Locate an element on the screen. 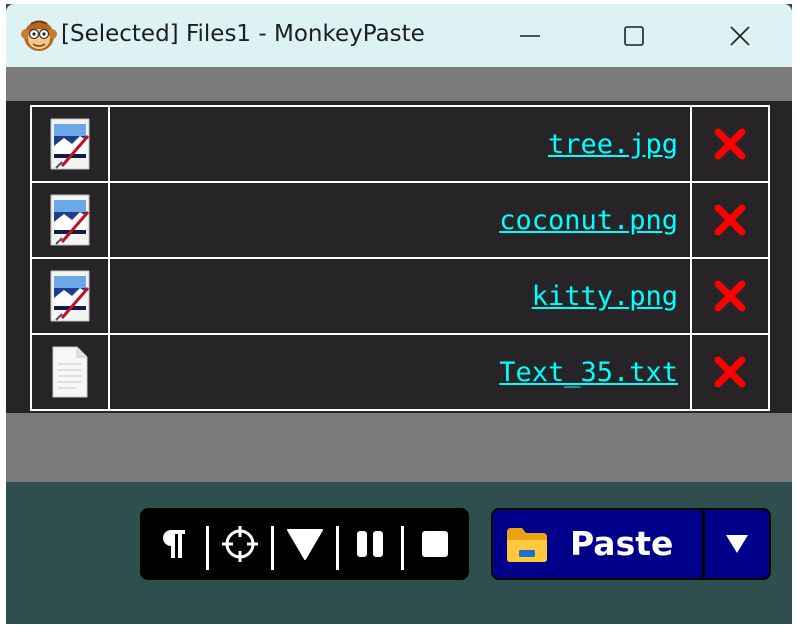 The image size is (796, 626). table-row: coconut.png is located at coordinates (400, 220).